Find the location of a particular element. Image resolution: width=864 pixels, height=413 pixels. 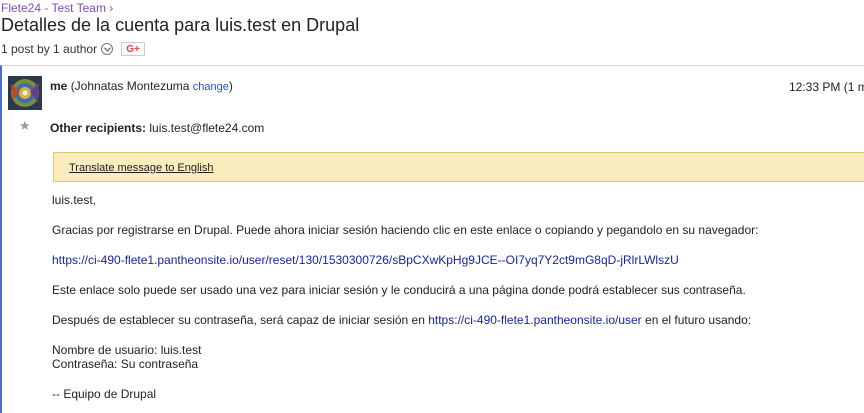

thread-meta: 1 post by 1 author G+ is located at coordinates (73, 49).